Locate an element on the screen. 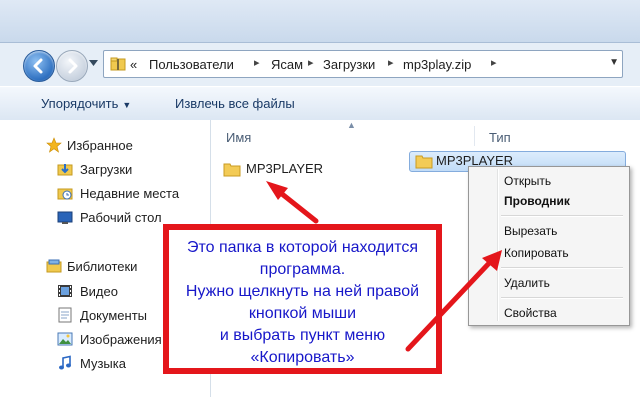 The height and width of the screenshot is (397, 640). column-divider is located at coordinates (474, 136).